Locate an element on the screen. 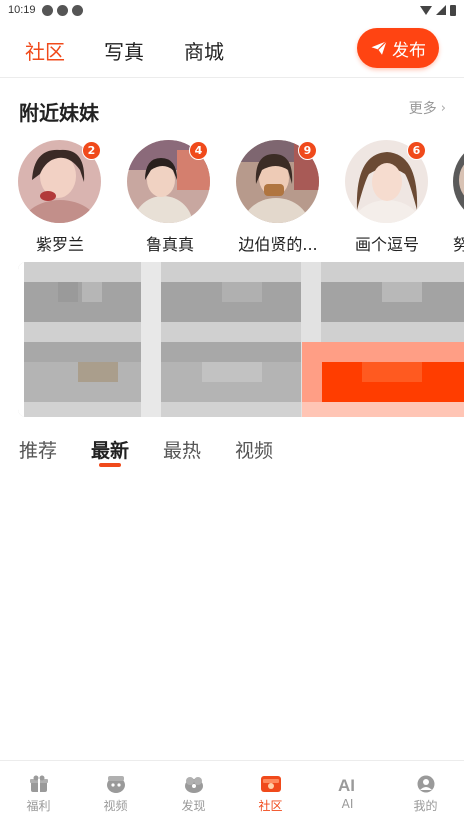 This screenshot has height=825, width=464. nav-item-profile: 我的 is located at coordinates (425, 793).